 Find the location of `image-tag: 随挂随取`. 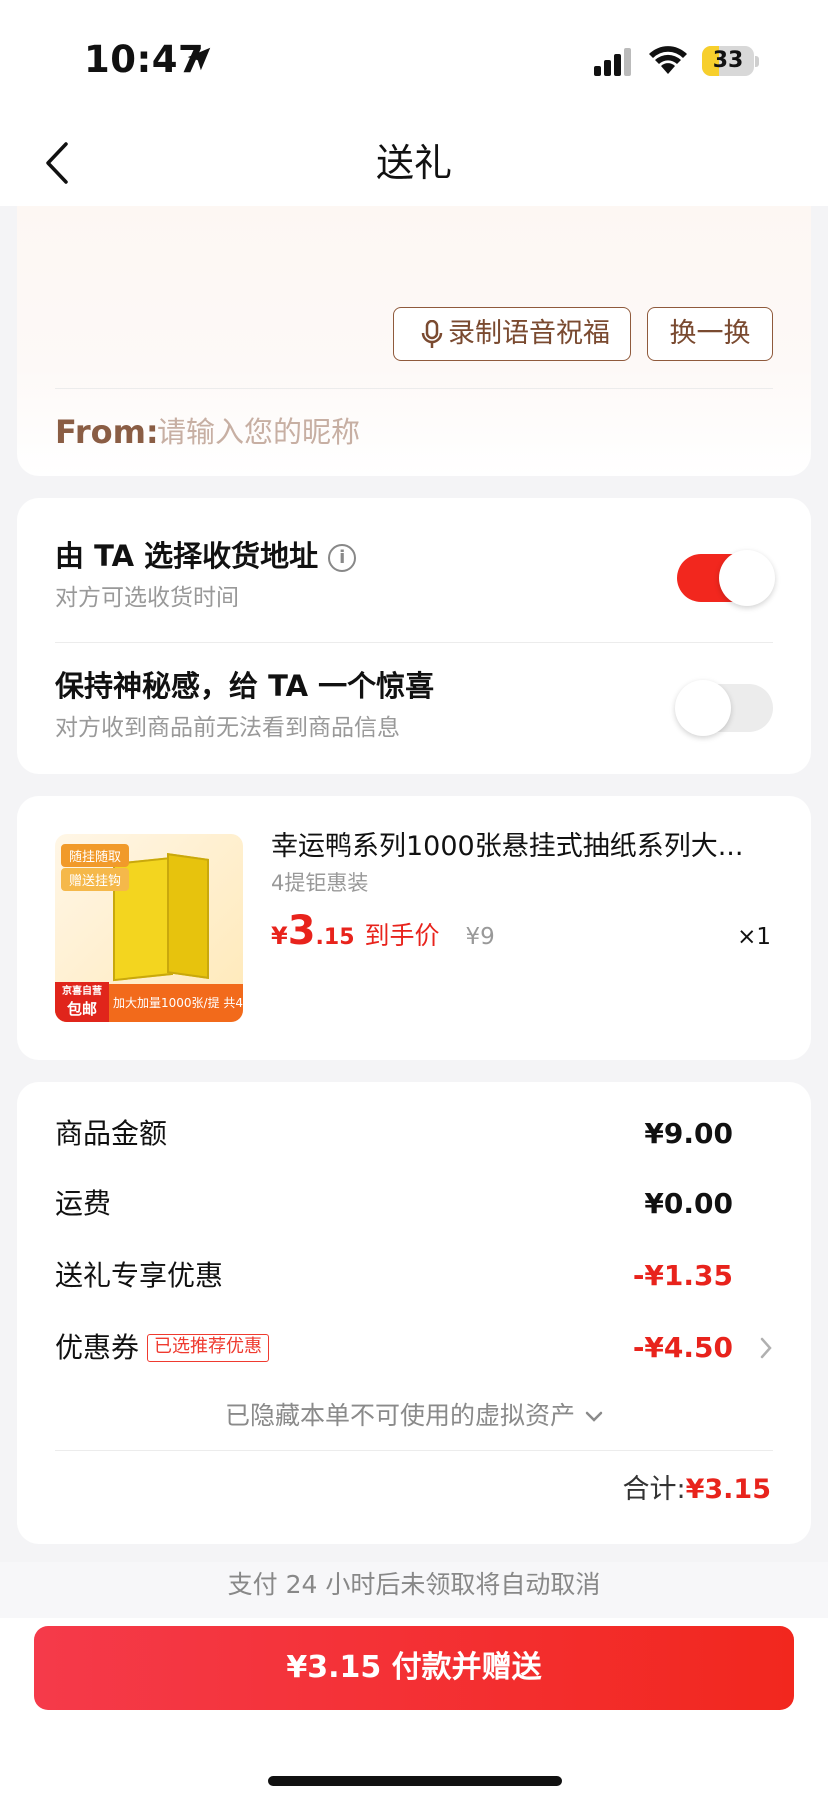

image-tag: 随挂随取 is located at coordinates (95, 855).